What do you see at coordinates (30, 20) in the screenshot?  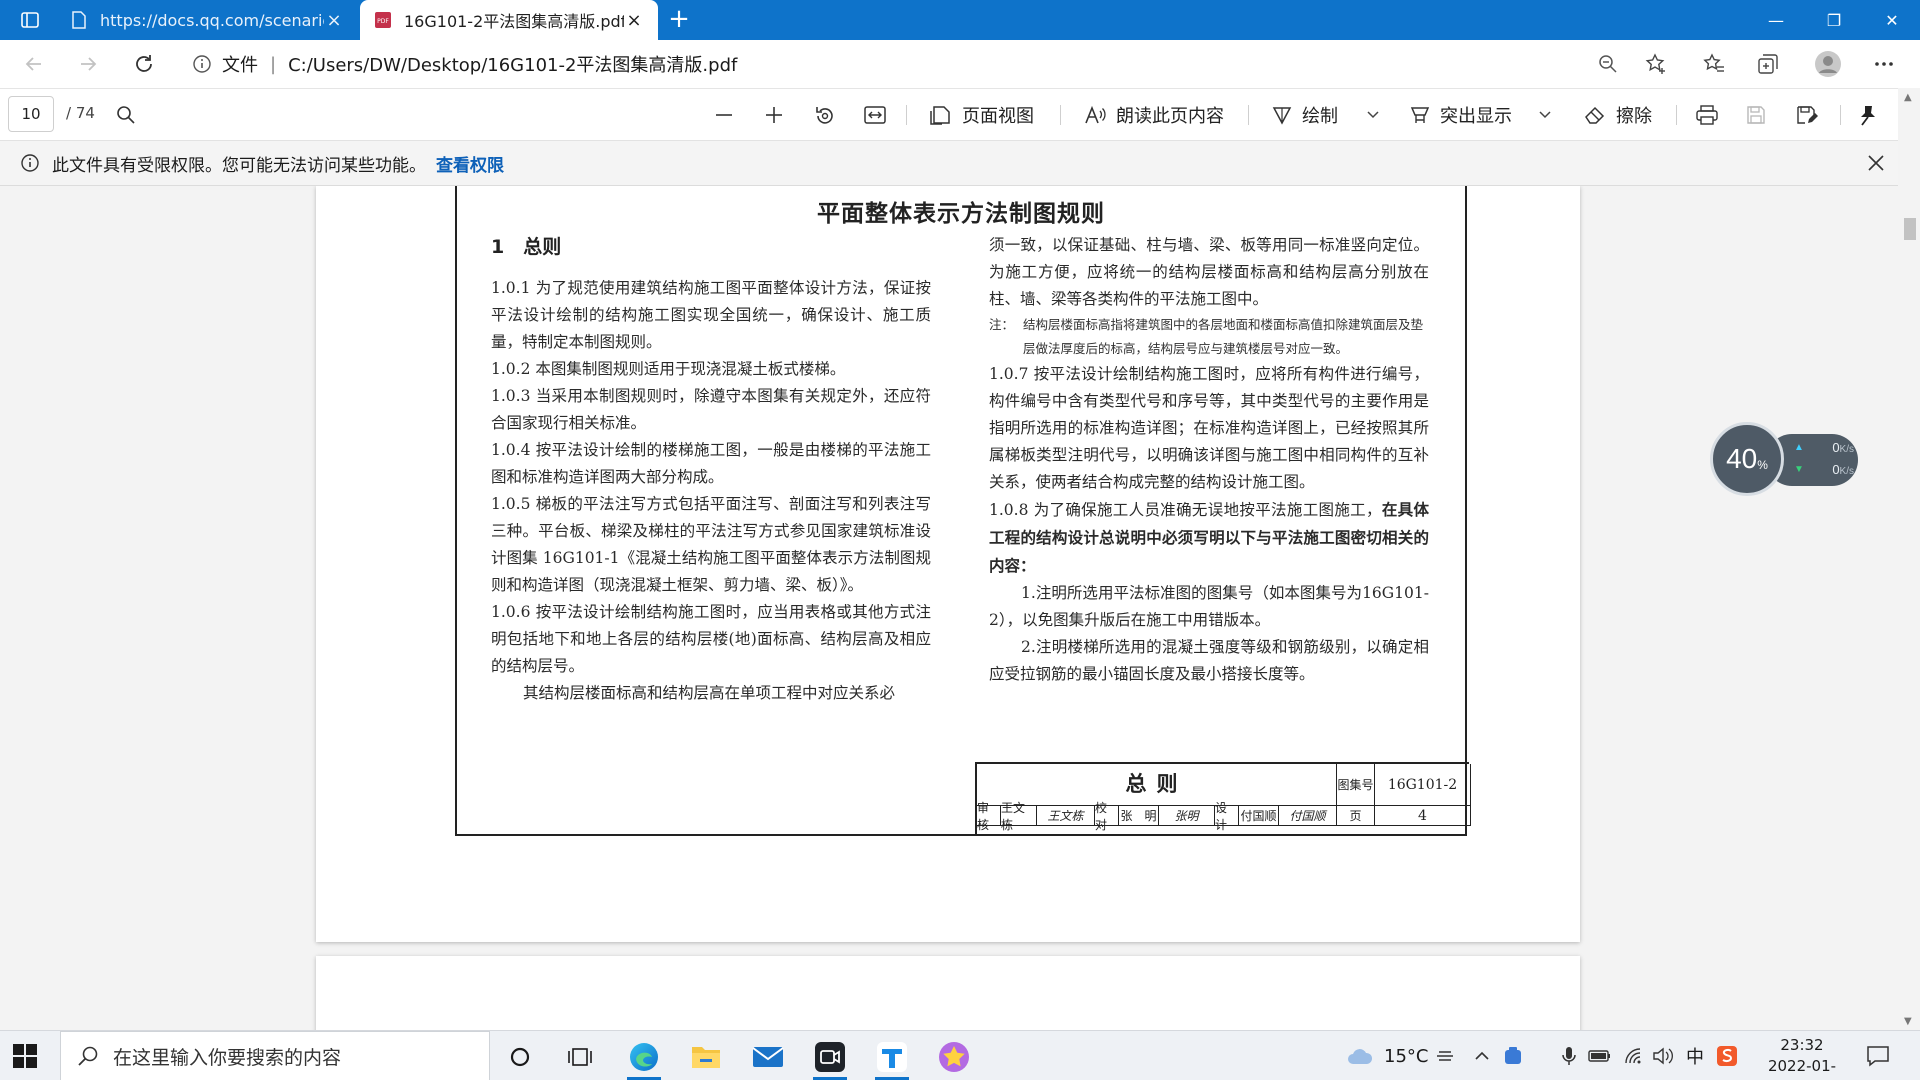 I see `tab-actions-button` at bounding box center [30, 20].